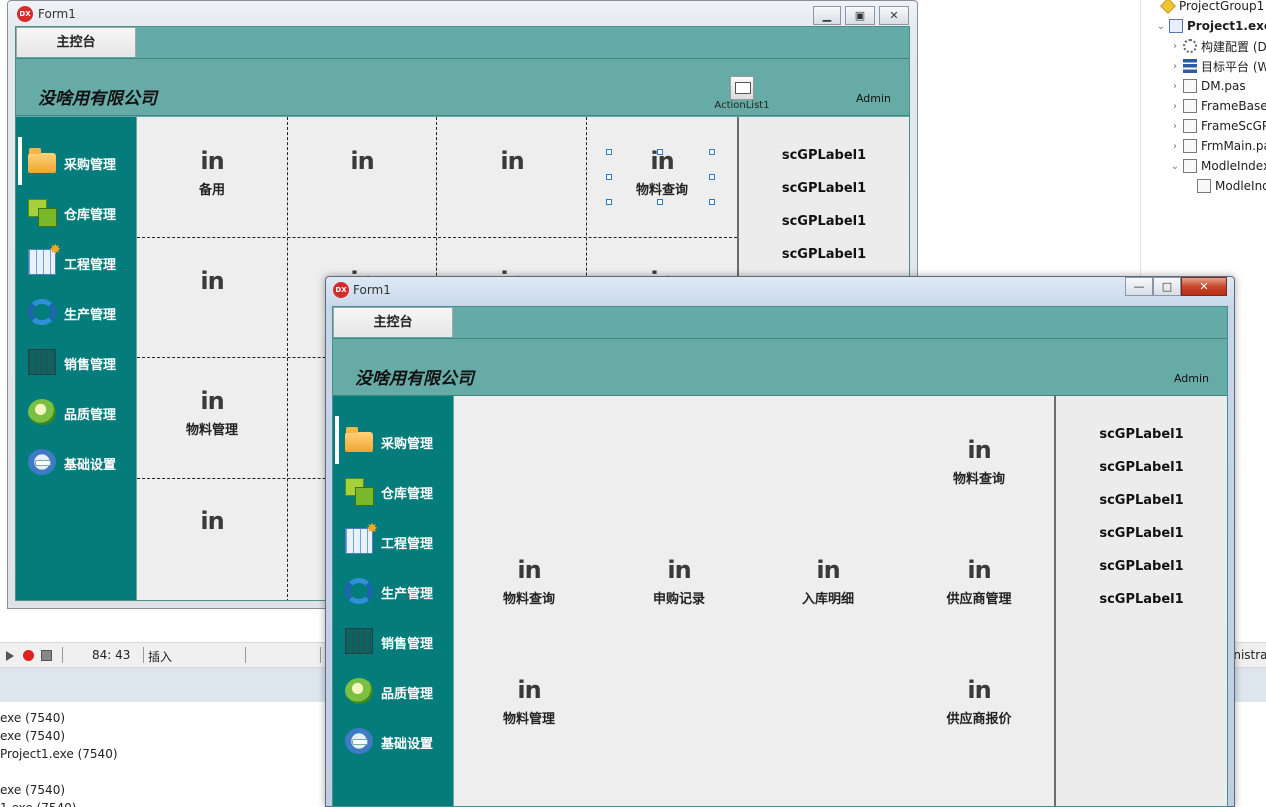  What do you see at coordinates (979, 599) in the screenshot?
I see `tile-label: 供应商管理` at bounding box center [979, 599].